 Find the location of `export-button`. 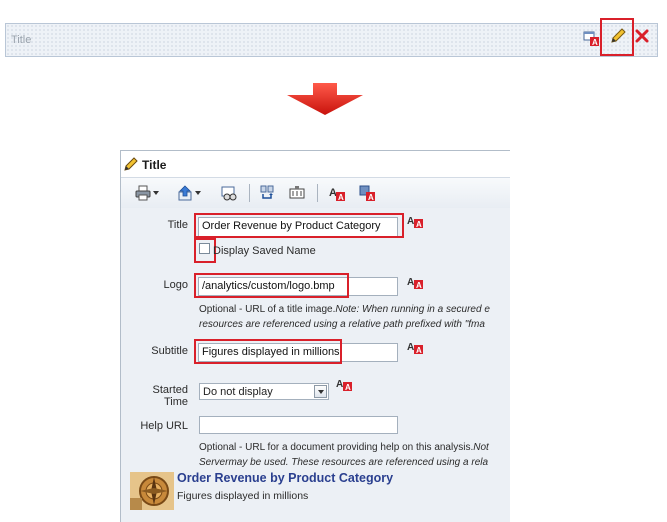

export-button is located at coordinates (189, 193).